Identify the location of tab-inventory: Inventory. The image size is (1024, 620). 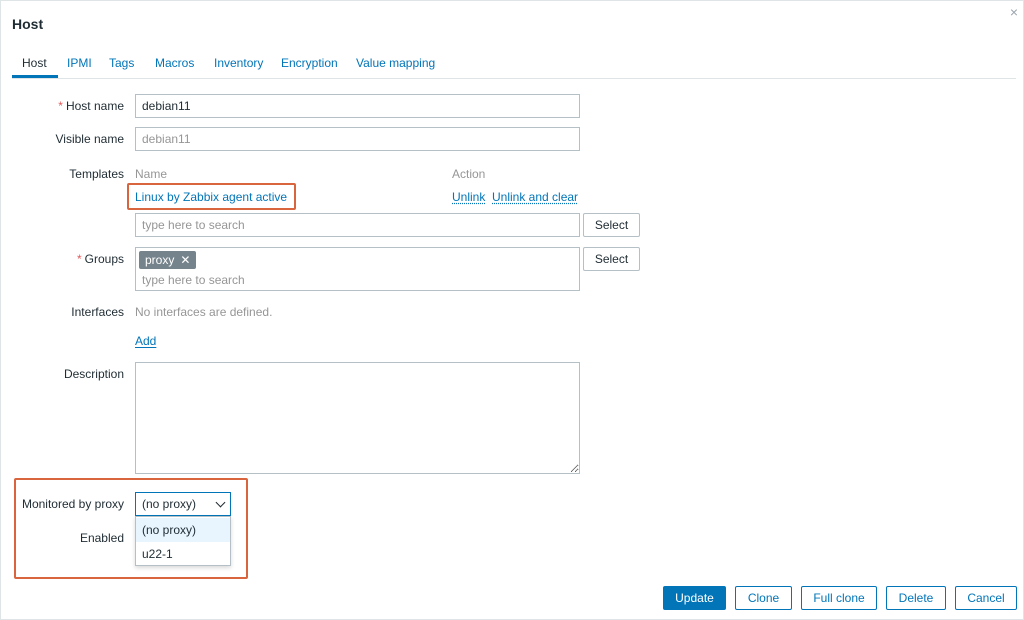
(238, 63).